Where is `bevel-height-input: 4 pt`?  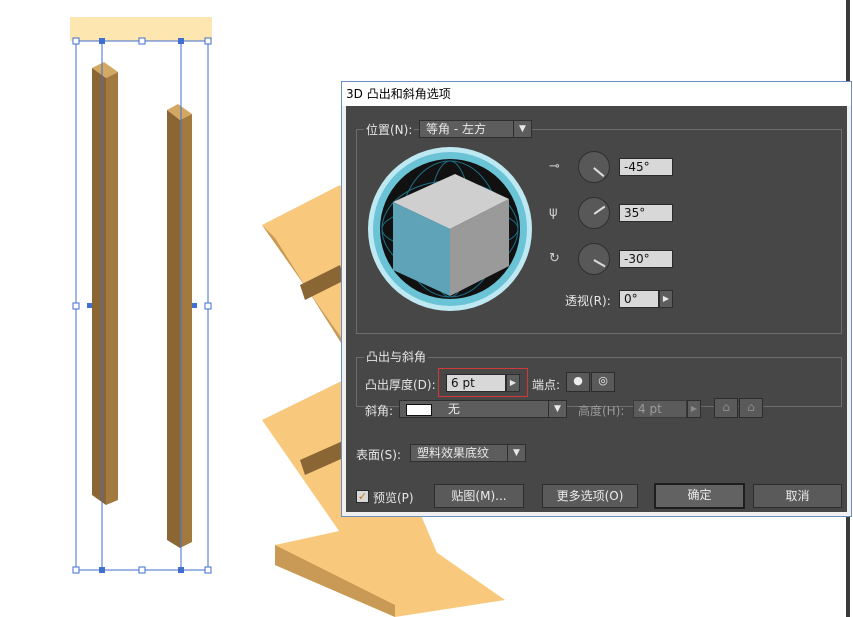
bevel-height-input: 4 pt is located at coordinates (660, 409).